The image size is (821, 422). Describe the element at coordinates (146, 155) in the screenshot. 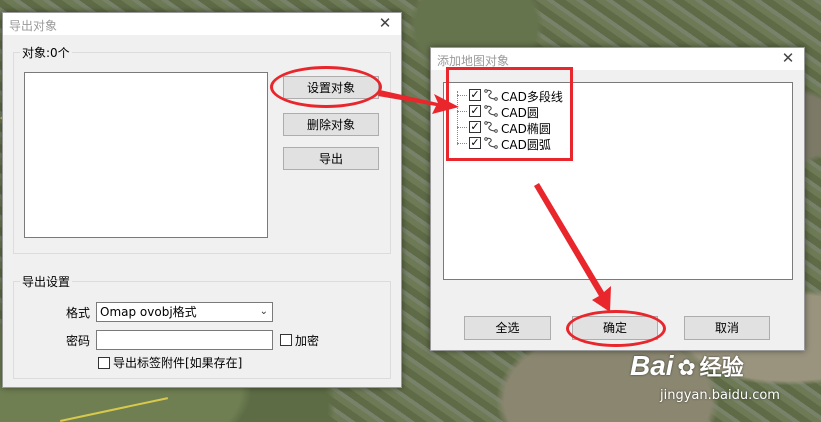

I see `objects-list` at that location.